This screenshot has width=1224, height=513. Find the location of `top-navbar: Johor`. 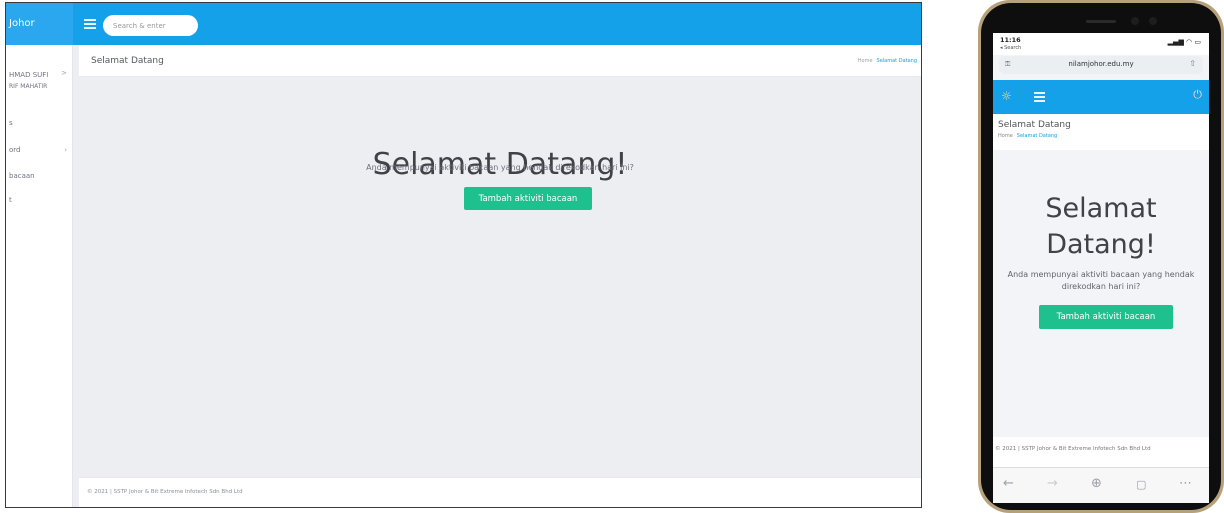

top-navbar: Johor is located at coordinates (463, 24).